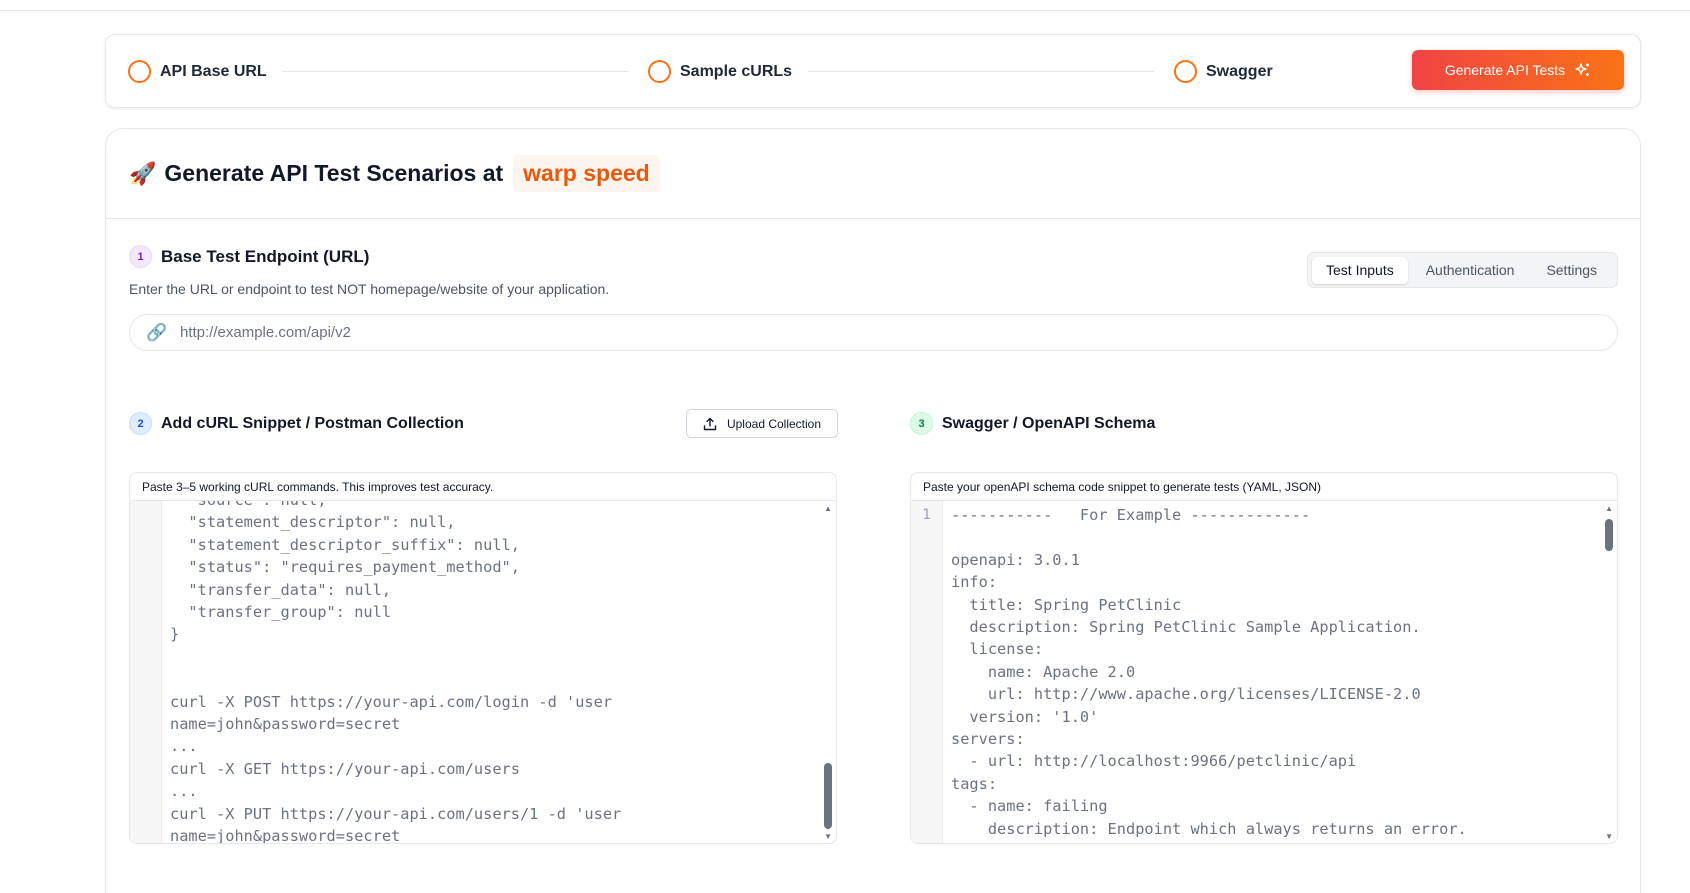  I want to click on code-line: }, so click(175, 634).